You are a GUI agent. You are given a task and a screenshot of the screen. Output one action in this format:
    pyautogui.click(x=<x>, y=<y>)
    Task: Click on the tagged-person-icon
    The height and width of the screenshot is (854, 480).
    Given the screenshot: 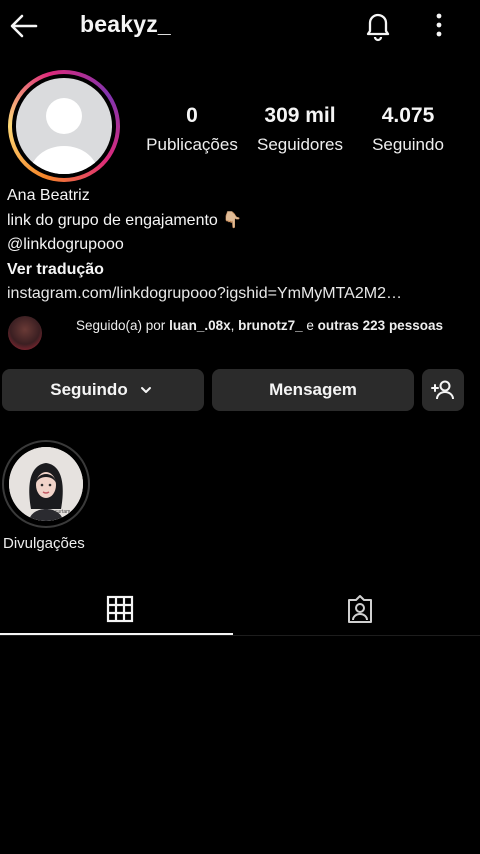 What is the action you would take?
    pyautogui.click(x=360, y=609)
    